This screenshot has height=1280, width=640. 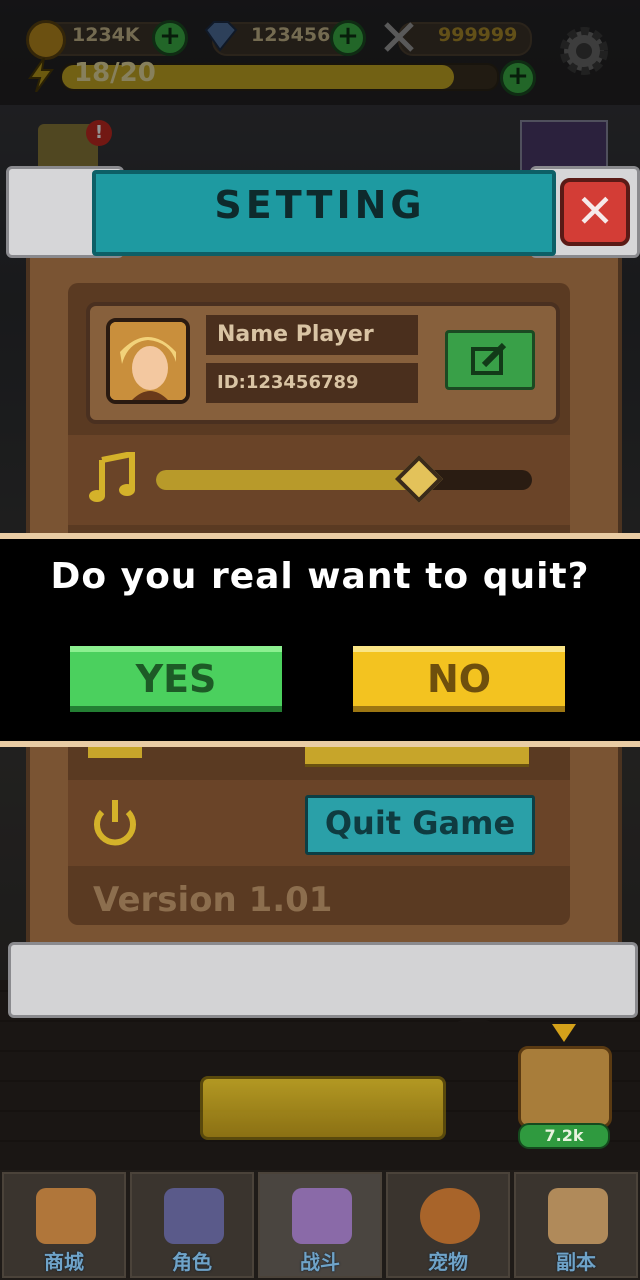 I want to click on setting-button-partial, so click(x=417, y=755).